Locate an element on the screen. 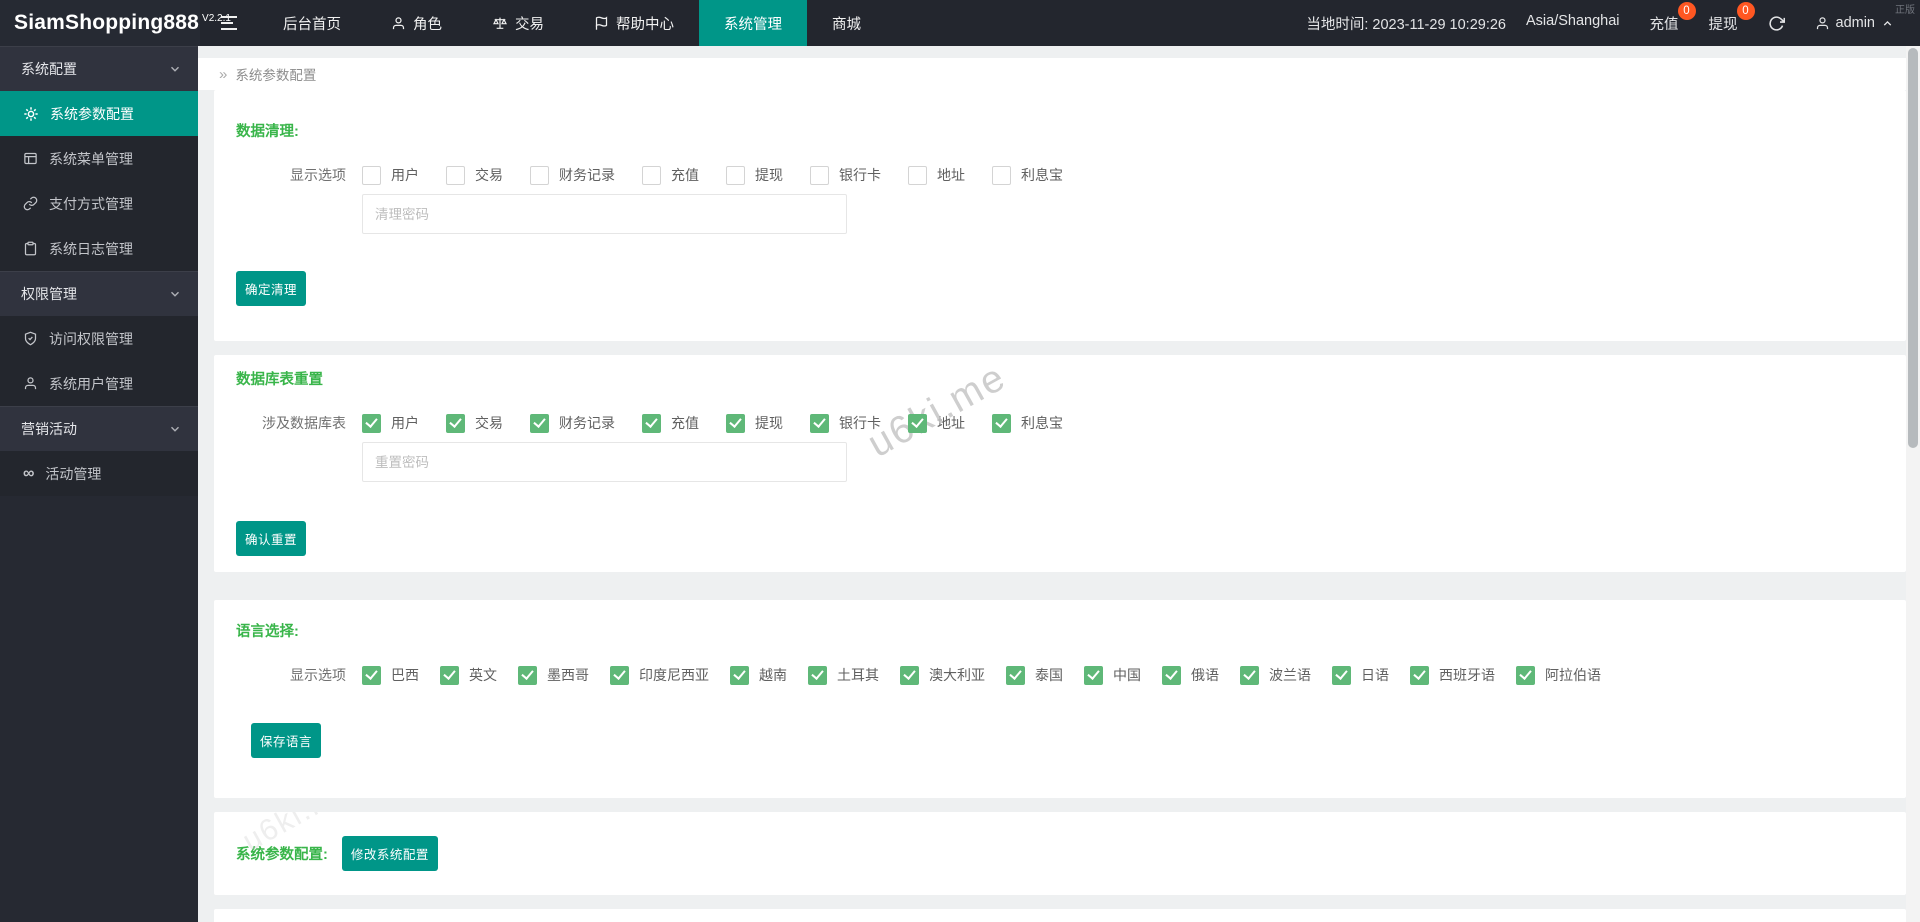 The width and height of the screenshot is (1920, 922). checkbox-option: 中国 is located at coordinates (1112, 675).